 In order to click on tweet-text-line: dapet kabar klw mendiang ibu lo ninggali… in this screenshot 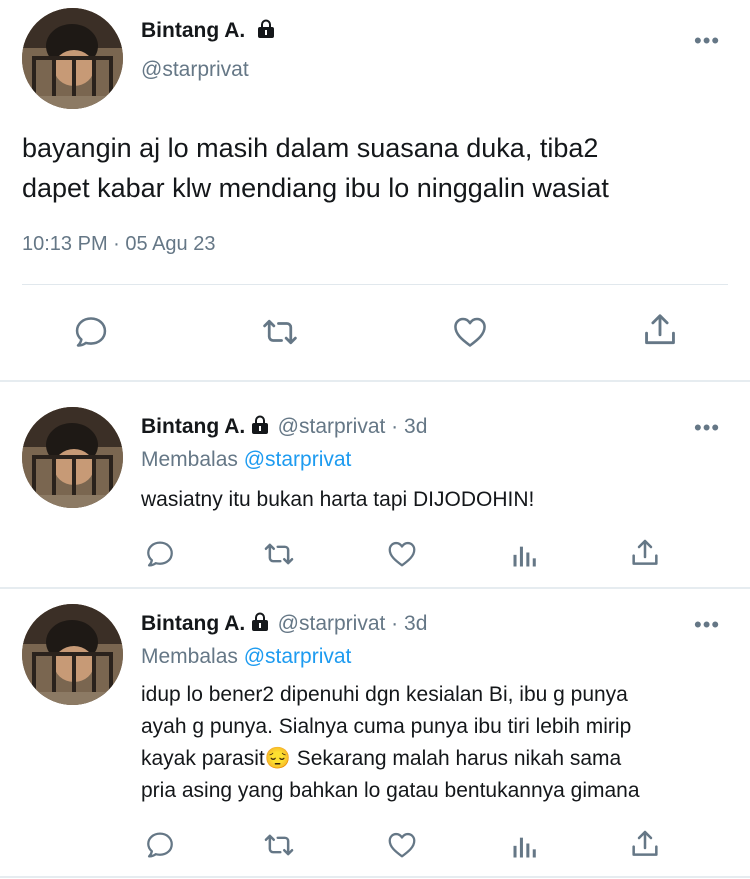, I will do `click(315, 188)`.